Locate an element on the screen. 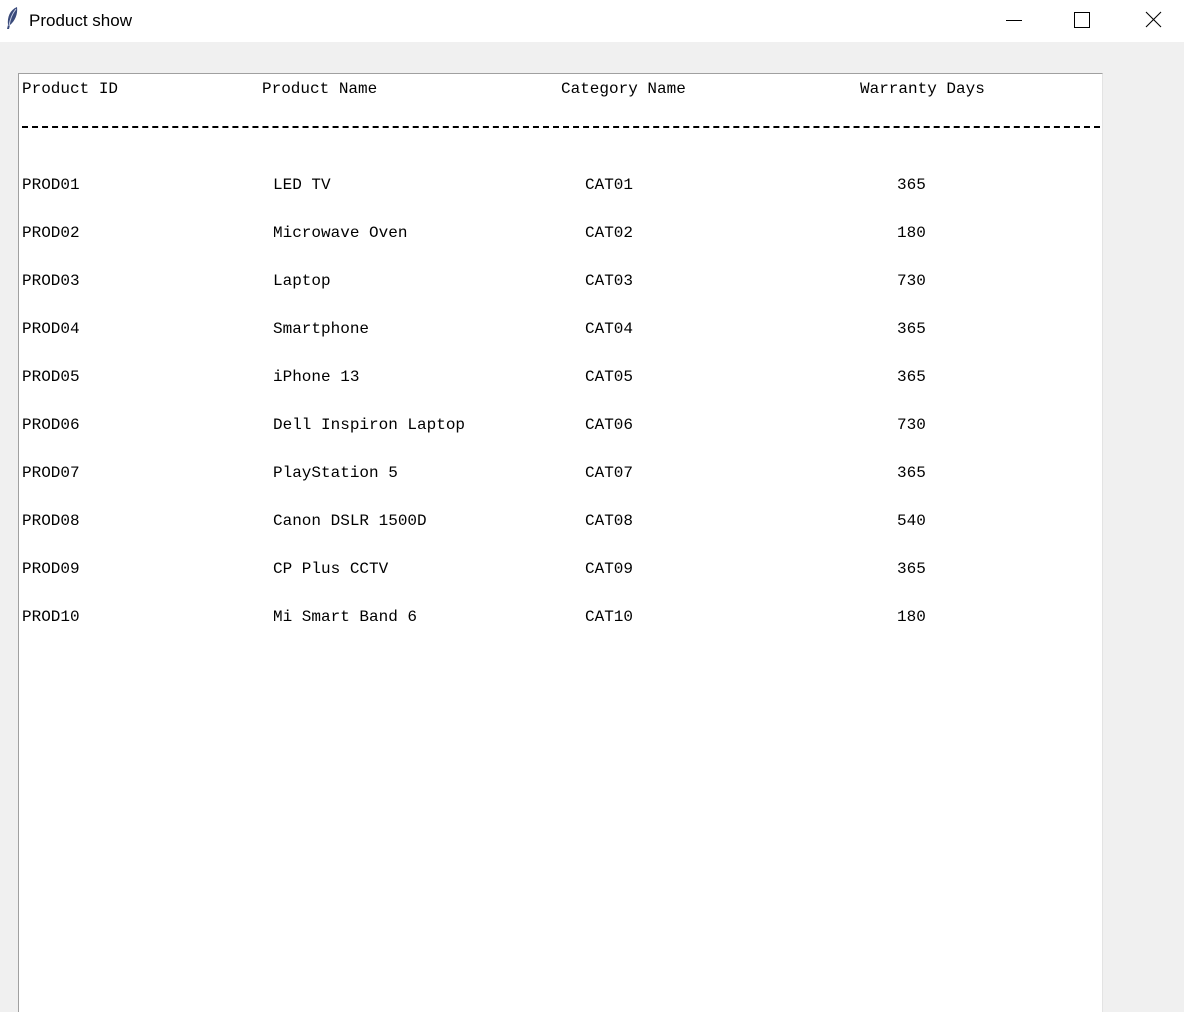 This screenshot has width=1184, height=1012. cell-category: CAT04 is located at coordinates (609, 329).